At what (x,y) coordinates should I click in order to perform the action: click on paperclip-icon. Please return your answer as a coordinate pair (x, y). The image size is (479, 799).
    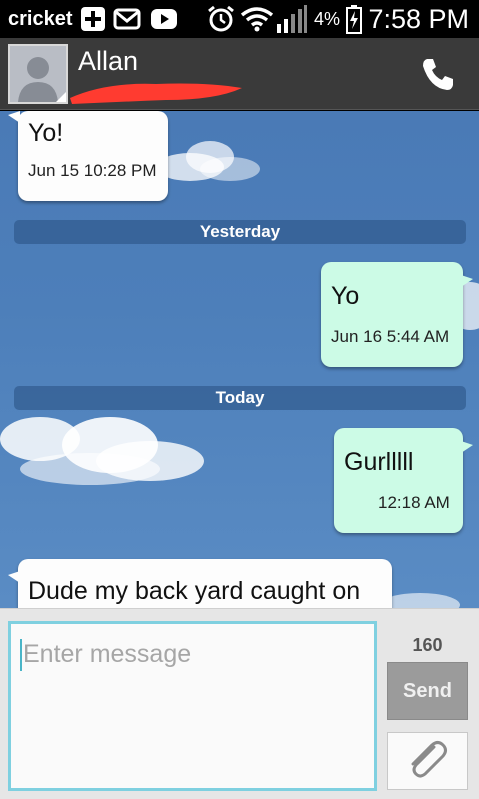
    Looking at the image, I should click on (429, 759).